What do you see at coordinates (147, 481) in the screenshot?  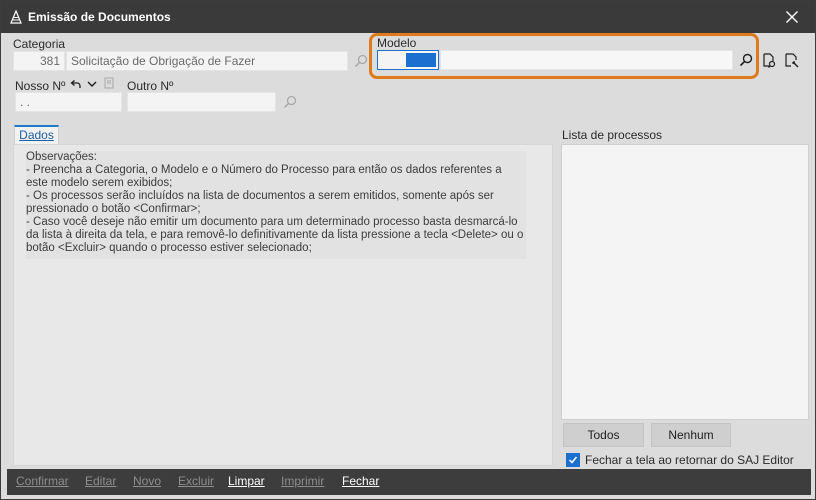 I see `novo-button: Novo` at bounding box center [147, 481].